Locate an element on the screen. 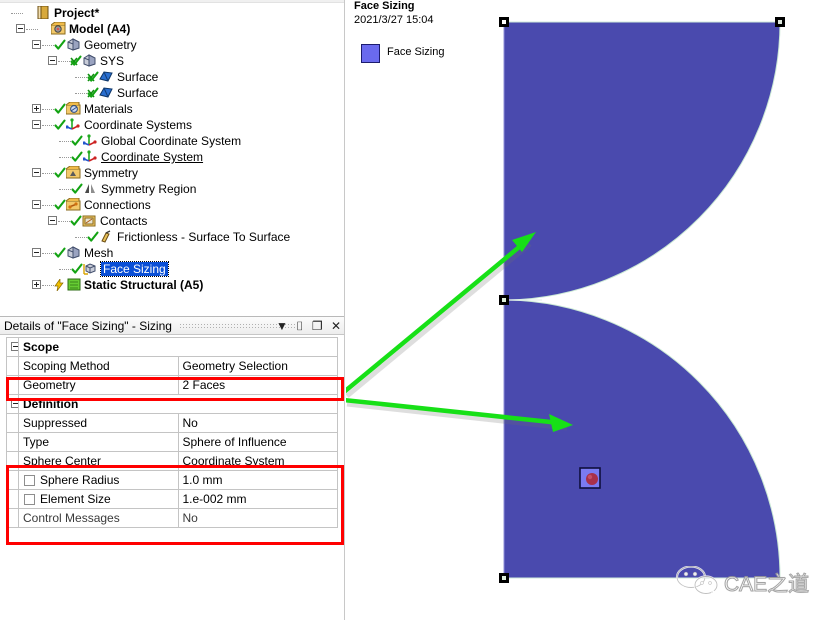 The image size is (834, 620). tree-item-project: Project* is located at coordinates (172, 12).